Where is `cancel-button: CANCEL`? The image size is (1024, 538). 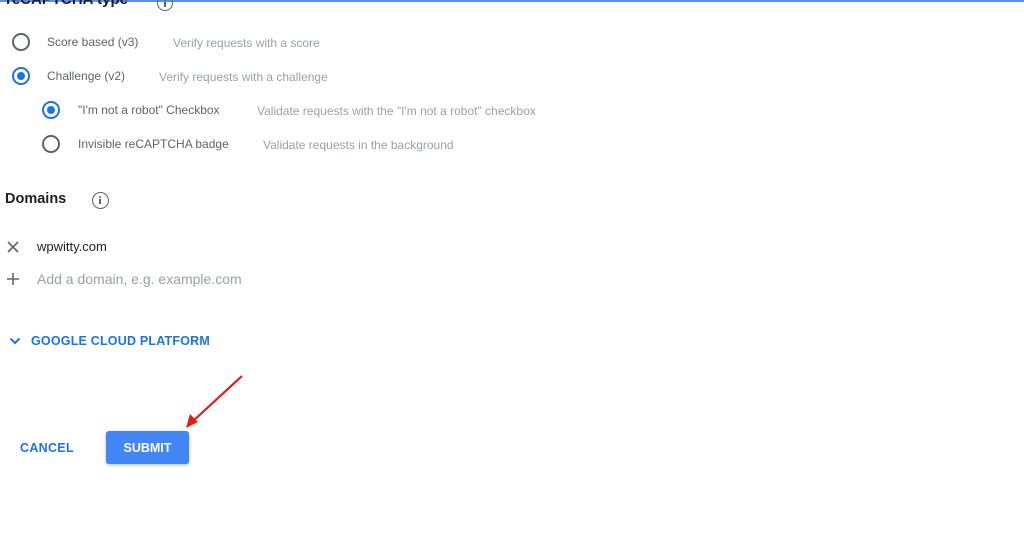 cancel-button: CANCEL is located at coordinates (46, 448).